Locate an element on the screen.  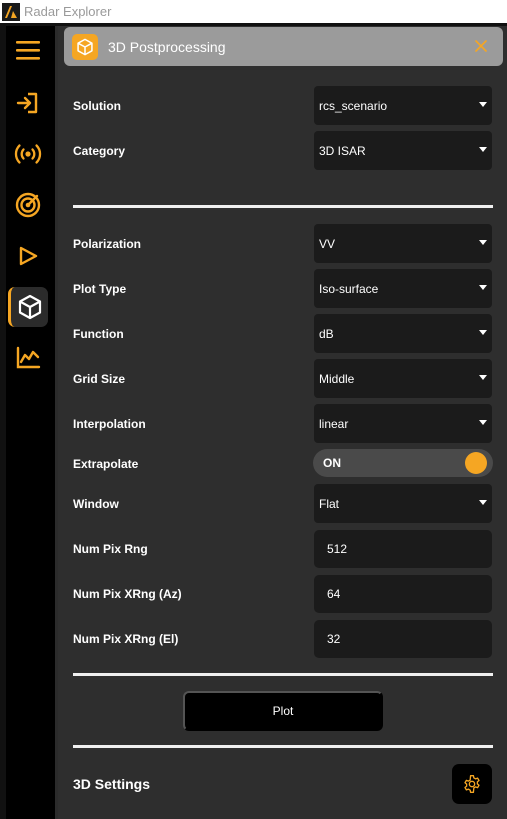
grid-size-value: Middle is located at coordinates (337, 379).